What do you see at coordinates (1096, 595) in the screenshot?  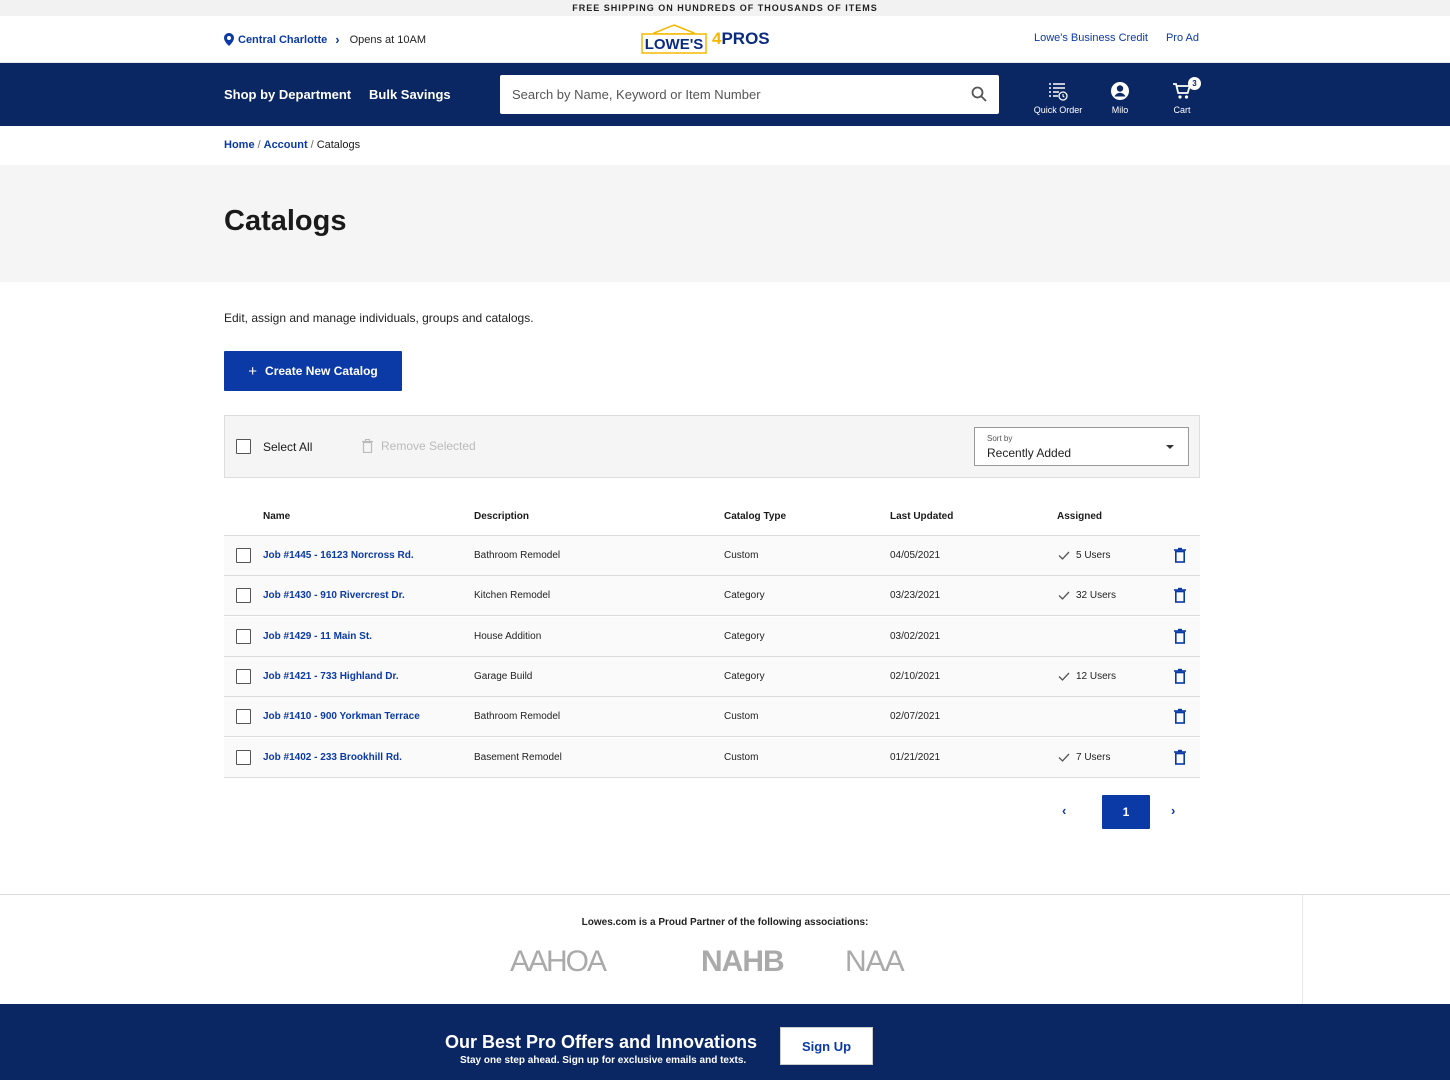 I see `assigned-count: 32 Users` at bounding box center [1096, 595].